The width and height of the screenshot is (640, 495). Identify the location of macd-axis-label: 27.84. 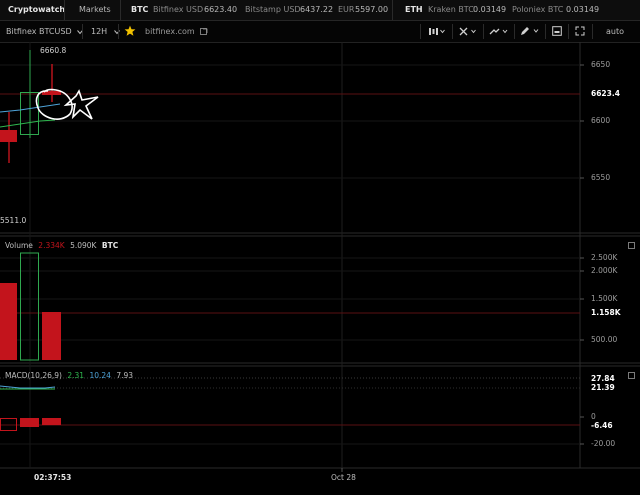
(603, 378).